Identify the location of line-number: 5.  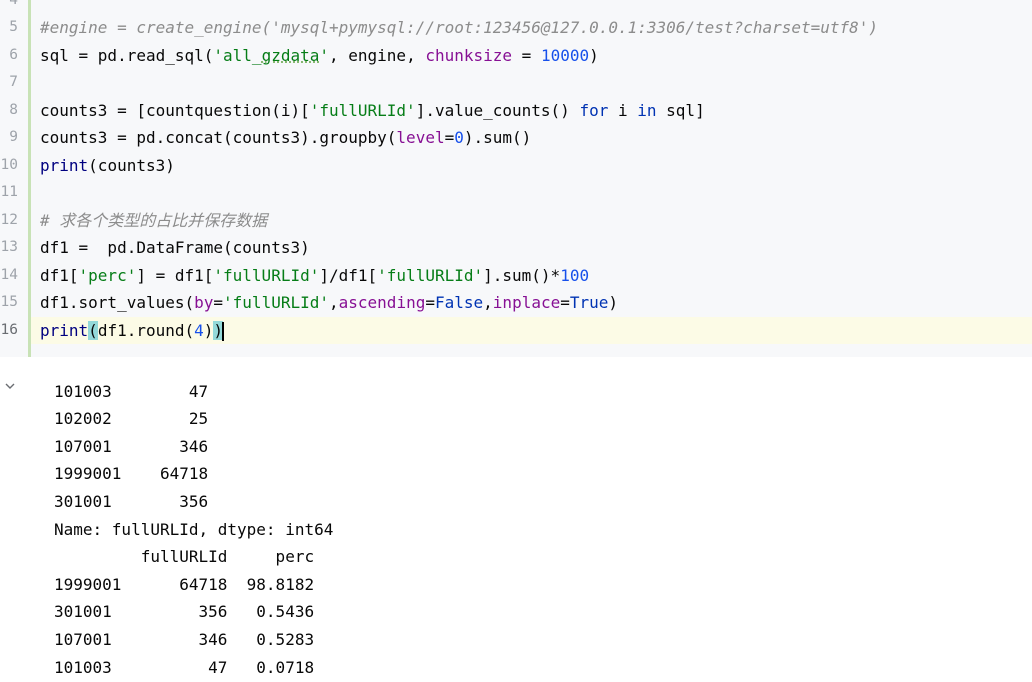
(13, 27).